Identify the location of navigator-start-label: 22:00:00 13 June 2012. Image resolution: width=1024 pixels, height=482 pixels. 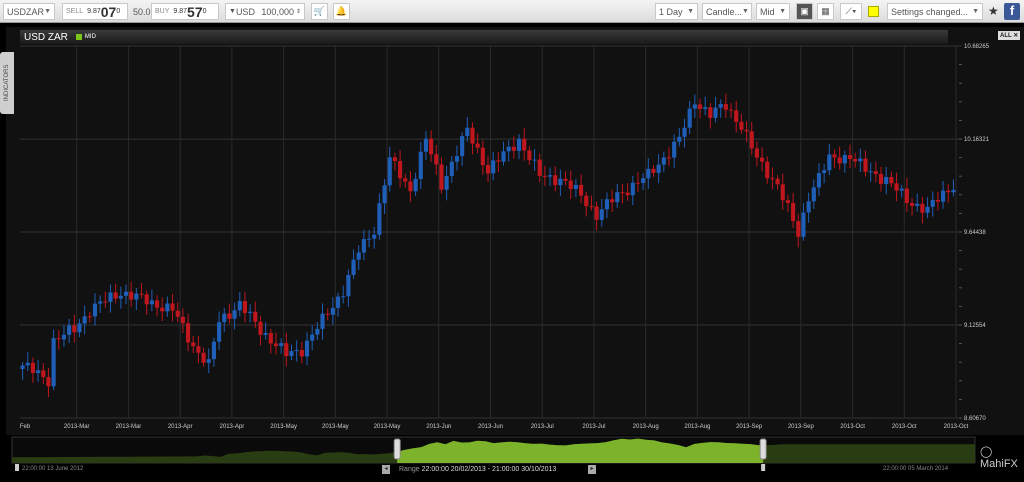
(53, 469).